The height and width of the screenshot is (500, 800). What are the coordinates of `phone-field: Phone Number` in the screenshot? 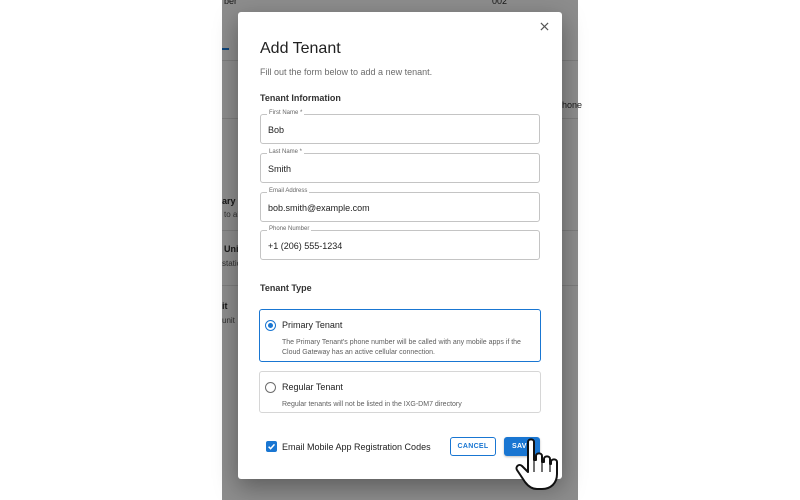 It's located at (400, 243).